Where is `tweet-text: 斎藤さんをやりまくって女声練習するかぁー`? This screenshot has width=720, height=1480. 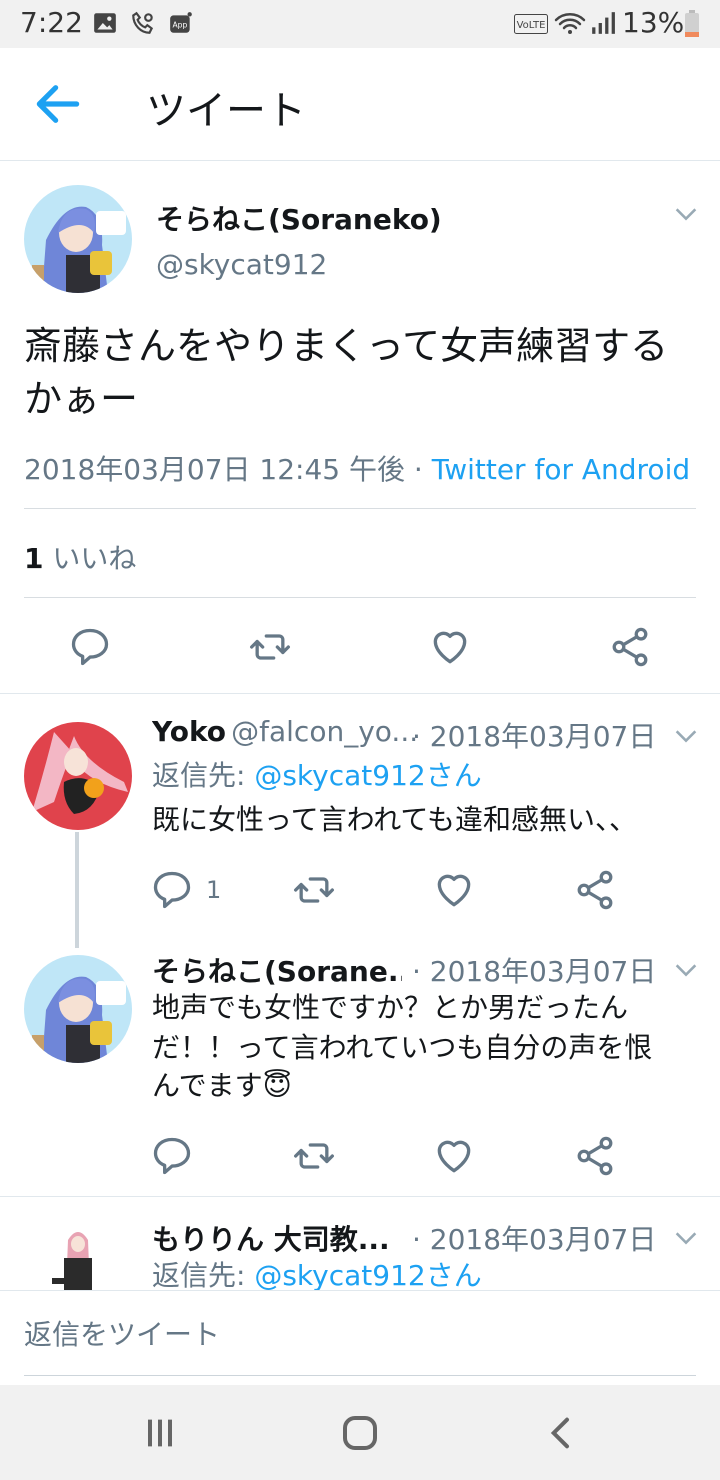
tweet-text: 斎藤さんをやりまくって女声練習するかぁー is located at coordinates (346, 372).